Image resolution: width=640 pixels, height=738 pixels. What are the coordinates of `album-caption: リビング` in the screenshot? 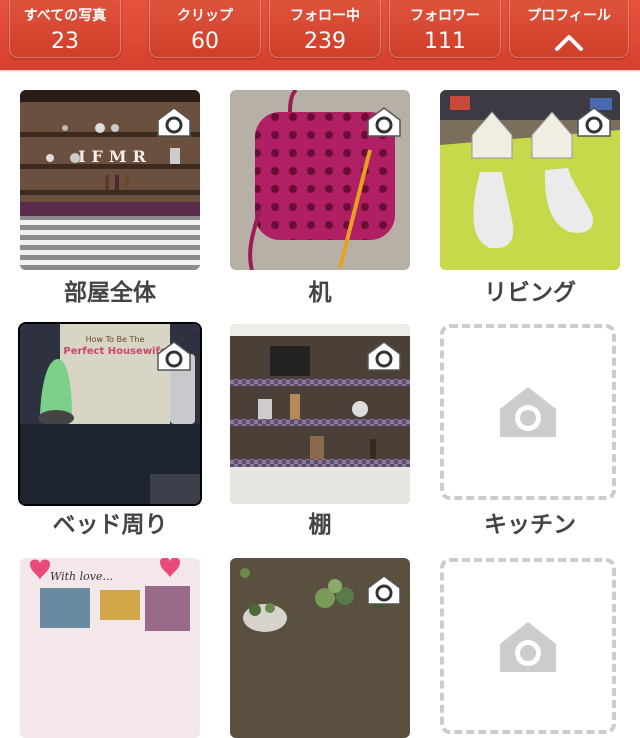 It's located at (530, 293).